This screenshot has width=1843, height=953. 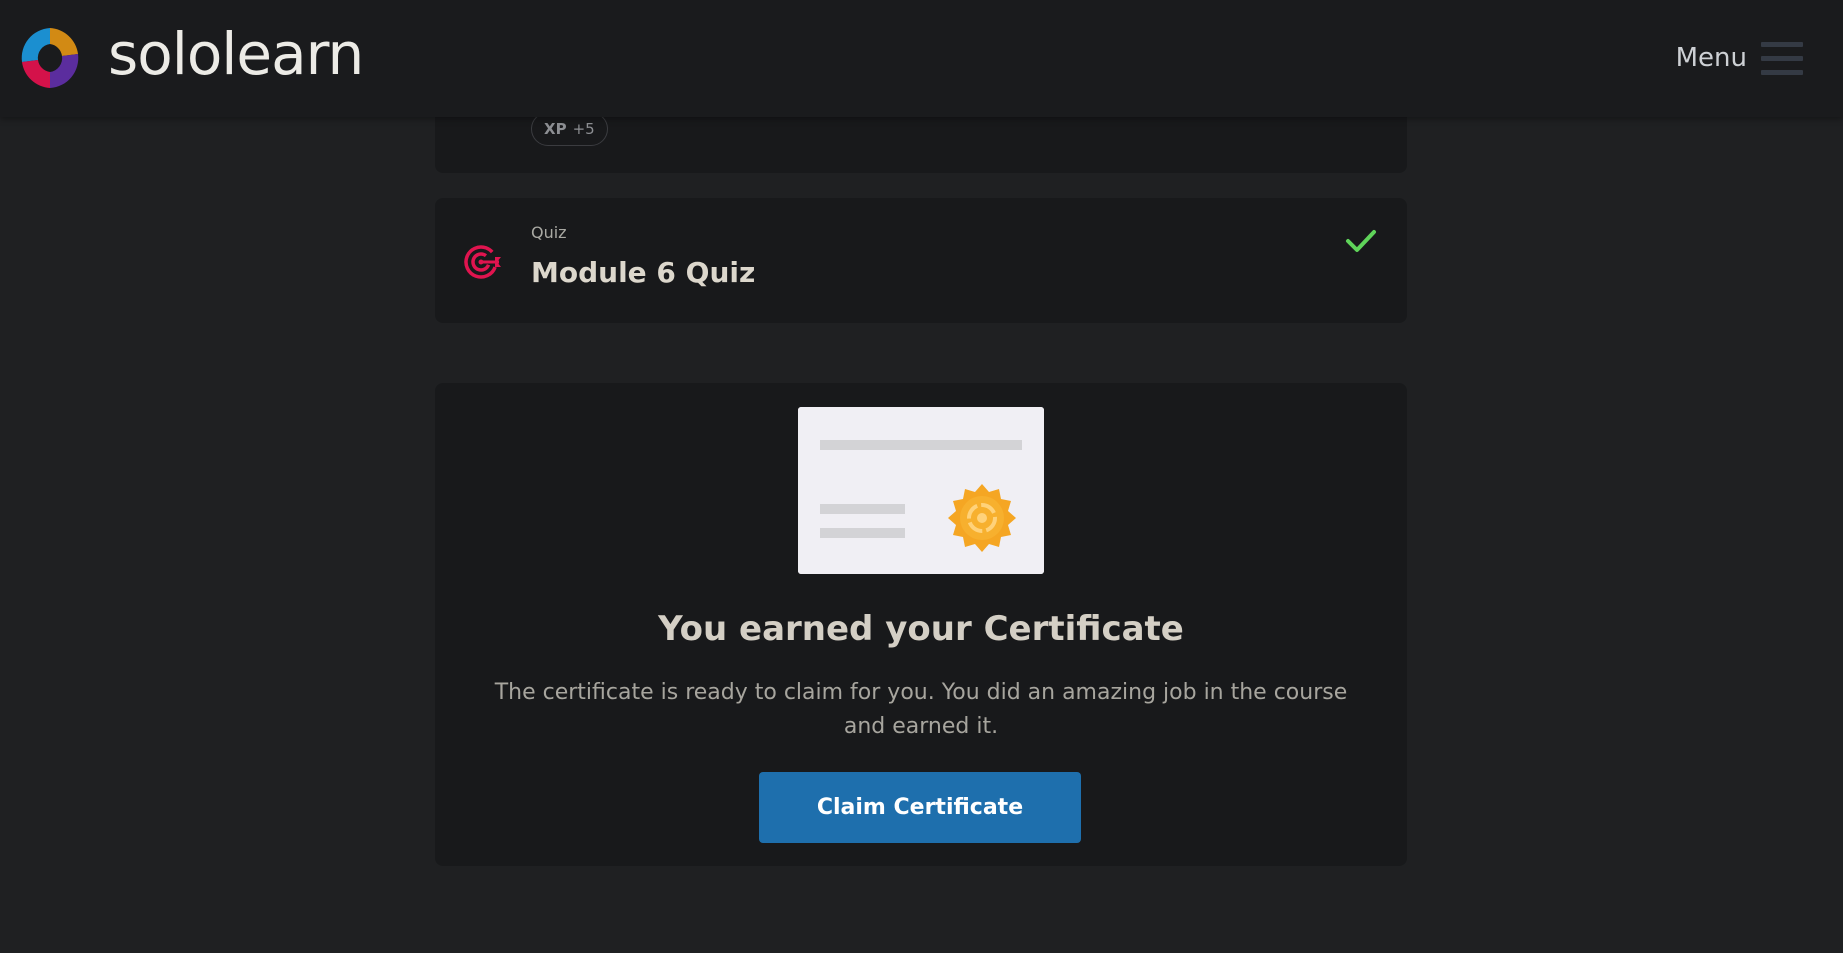 What do you see at coordinates (482, 262) in the screenshot?
I see `target-icon` at bounding box center [482, 262].